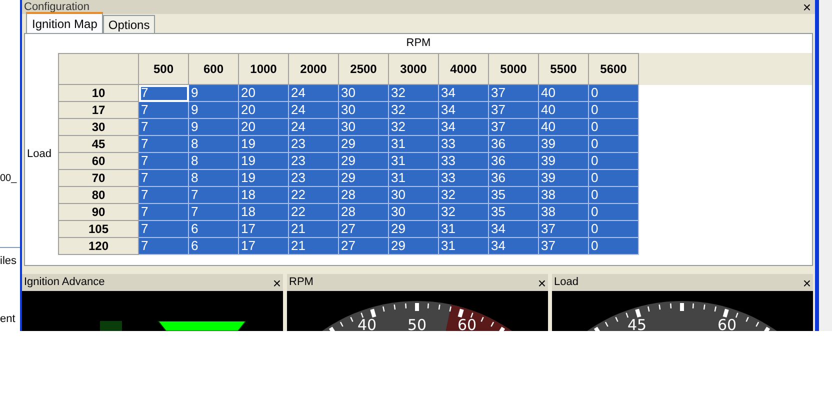 The width and height of the screenshot is (832, 400). Describe the element at coordinates (65, 22) in the screenshot. I see `tab: Ignition Map` at that location.